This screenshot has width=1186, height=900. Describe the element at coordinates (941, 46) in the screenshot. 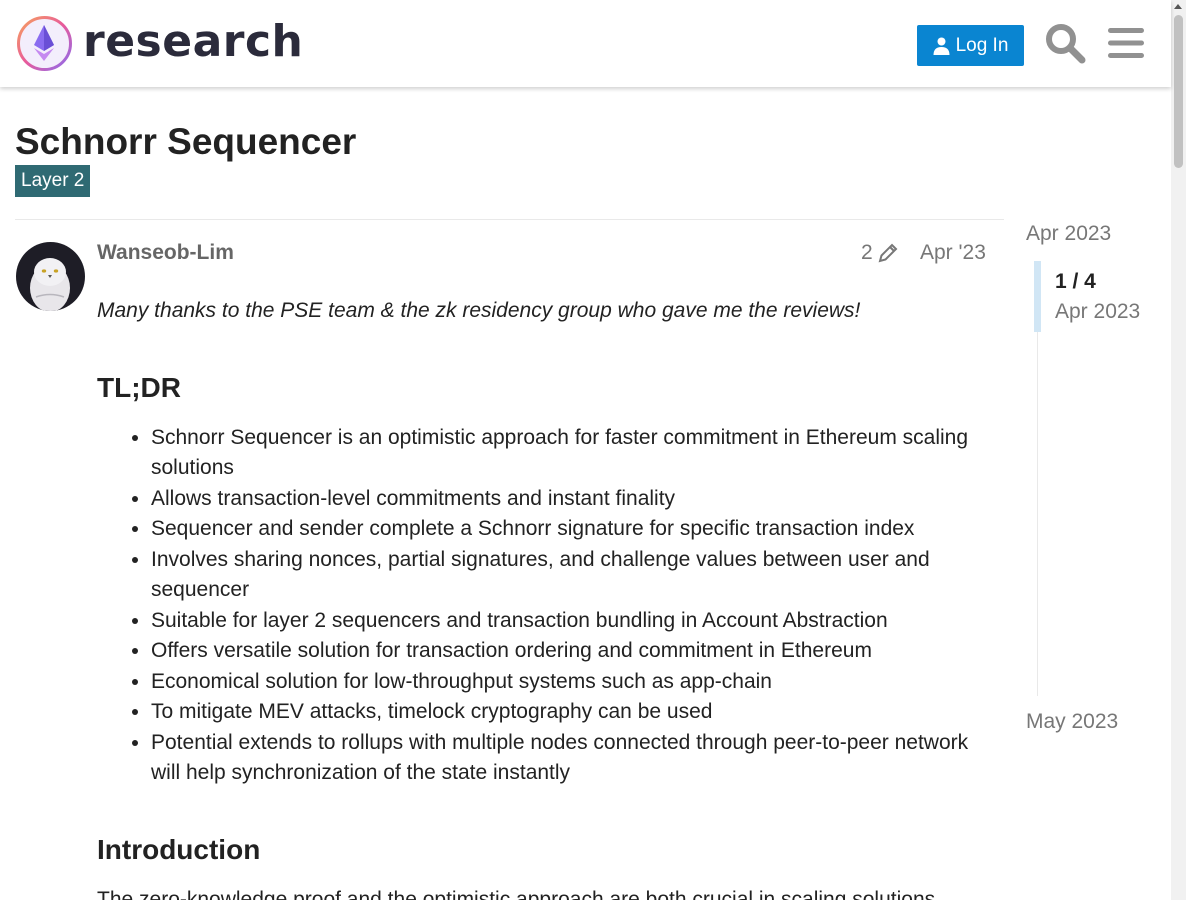

I see `user-icon` at that location.